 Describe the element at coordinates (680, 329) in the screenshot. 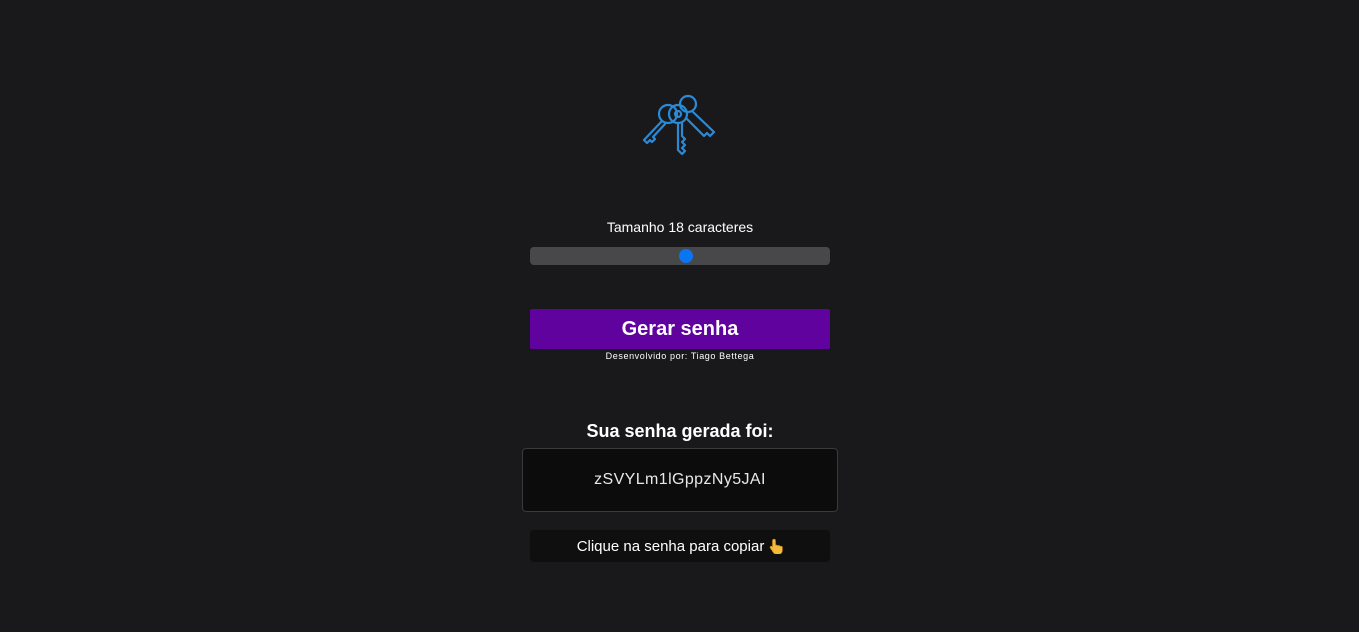

I see `generate-password-button: Gerar senha` at that location.